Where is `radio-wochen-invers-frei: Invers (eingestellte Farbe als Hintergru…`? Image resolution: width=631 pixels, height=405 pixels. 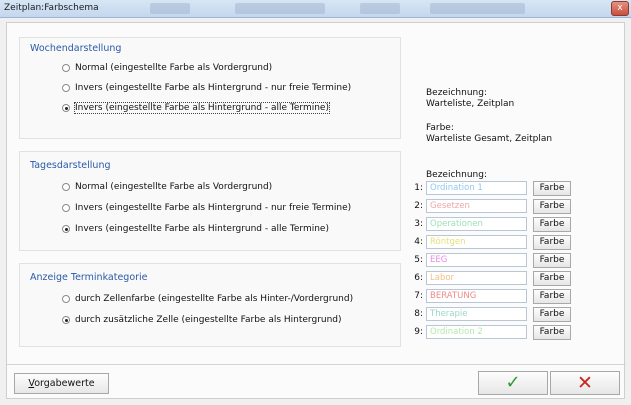 radio-wochen-invers-frei: Invers (eingestellte Farbe als Hintergru… is located at coordinates (206, 88).